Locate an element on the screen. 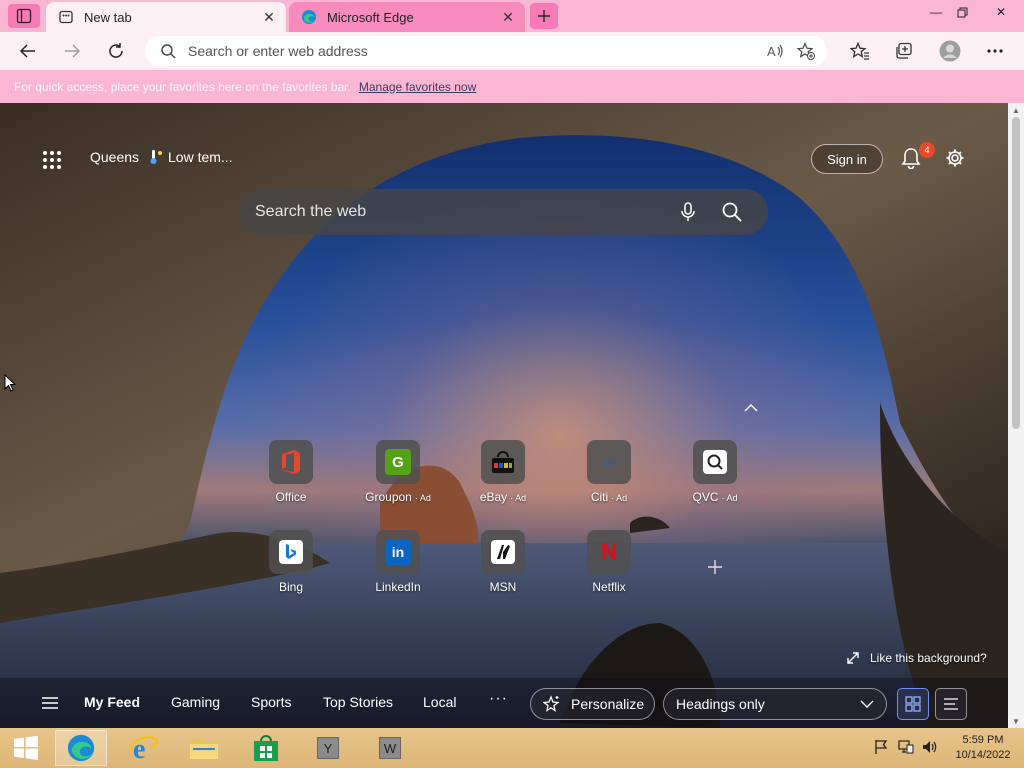  sparkle-icon is located at coordinates (551, 703).